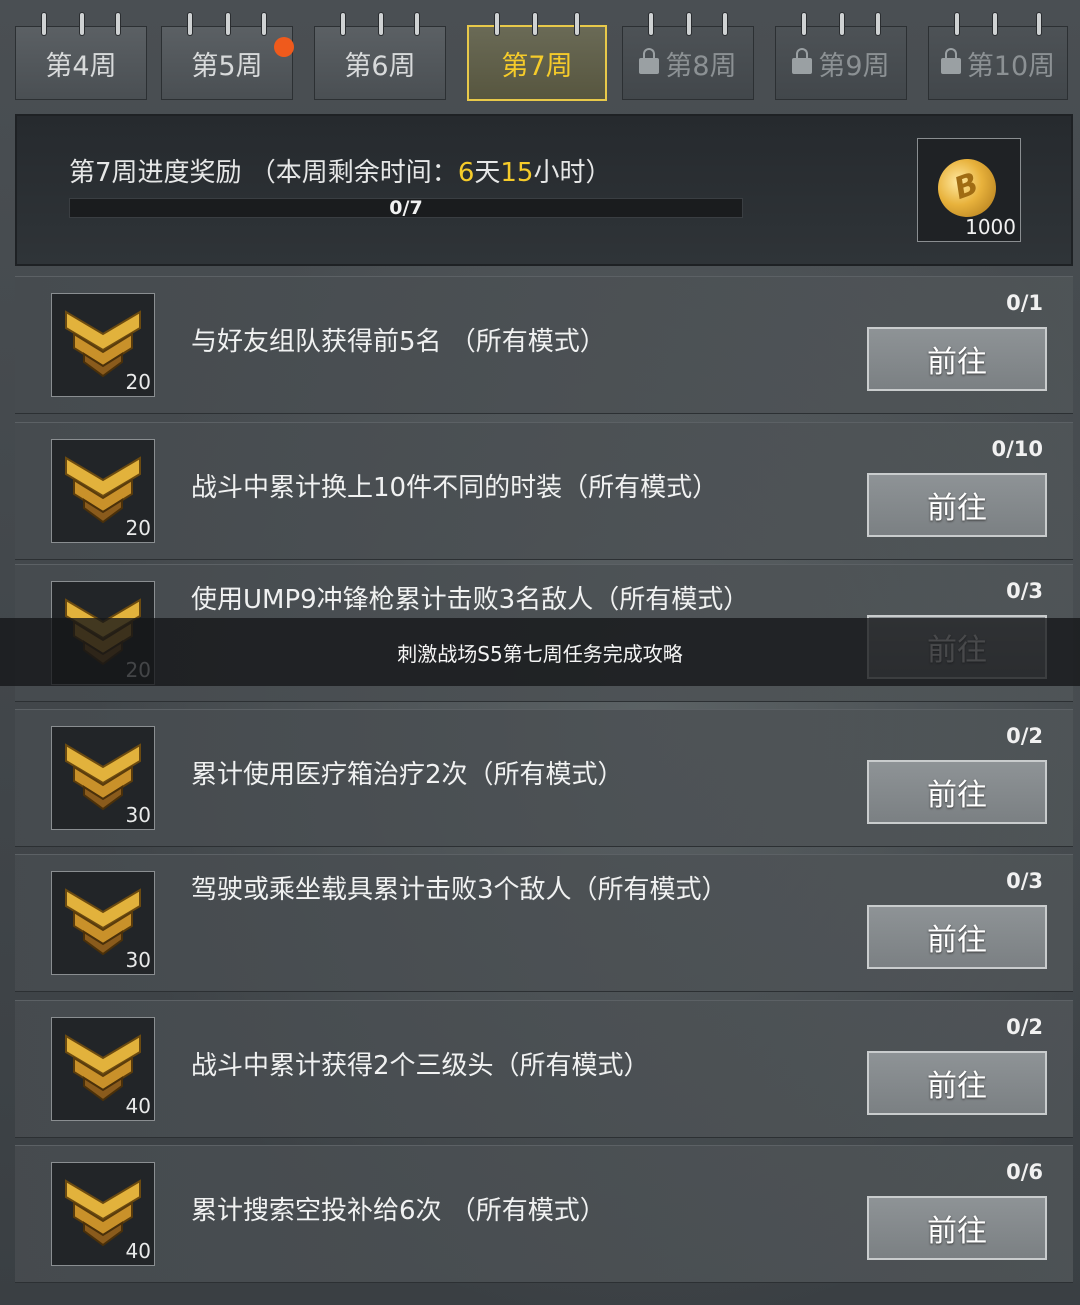  I want to click on mission-description: 战斗中累计获得2个三级头（所有模式）, so click(420, 1066).